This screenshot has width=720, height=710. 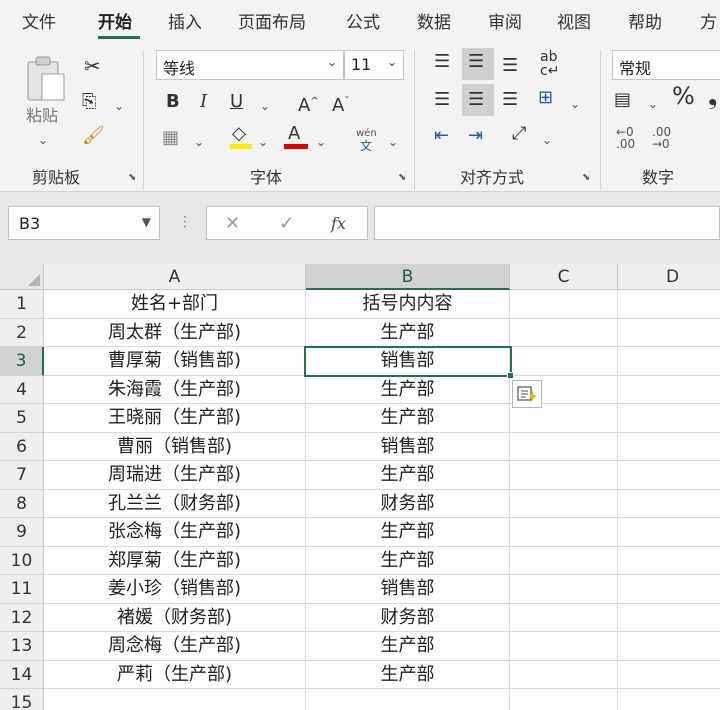 What do you see at coordinates (653, 104) in the screenshot?
I see `accounting-dropdown-icon: ⌄` at bounding box center [653, 104].